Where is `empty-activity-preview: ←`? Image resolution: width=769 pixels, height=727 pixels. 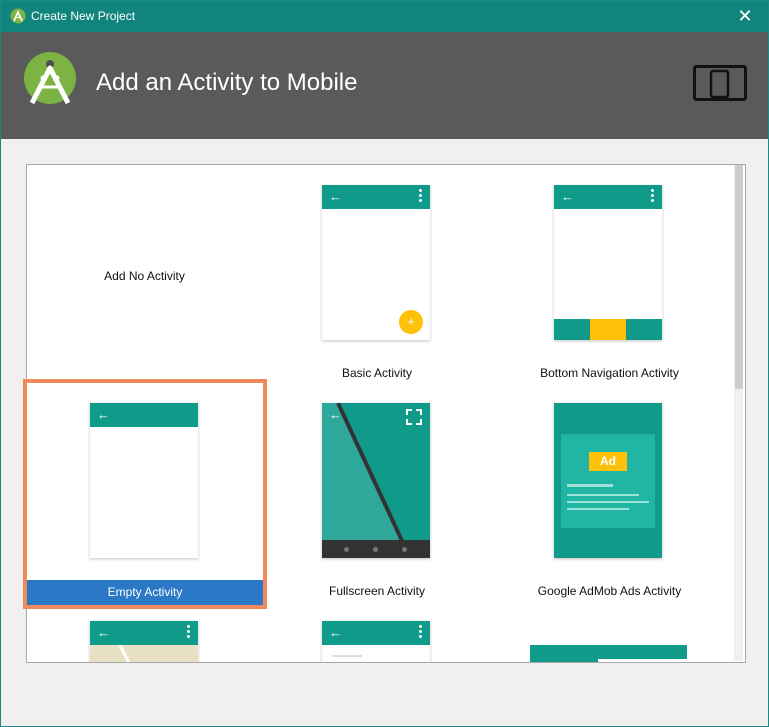 empty-activity-preview: ← is located at coordinates (144, 480).